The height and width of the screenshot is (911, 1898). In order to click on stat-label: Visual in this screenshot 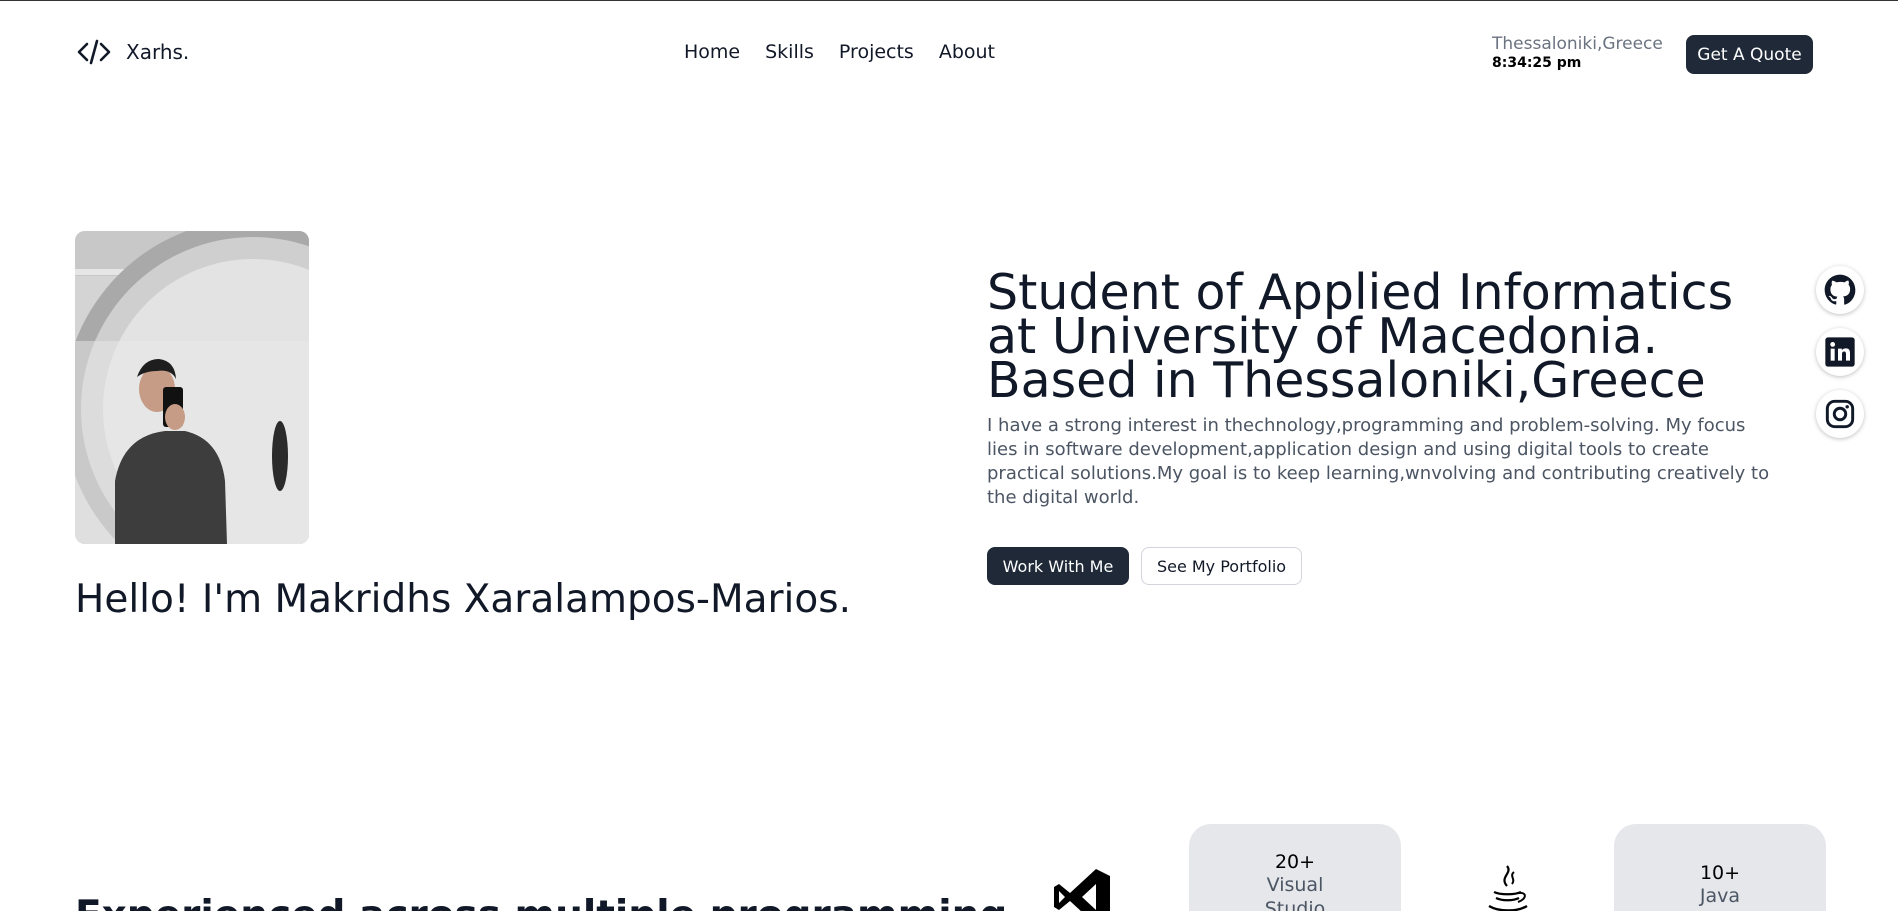, I will do `click(1295, 885)`.